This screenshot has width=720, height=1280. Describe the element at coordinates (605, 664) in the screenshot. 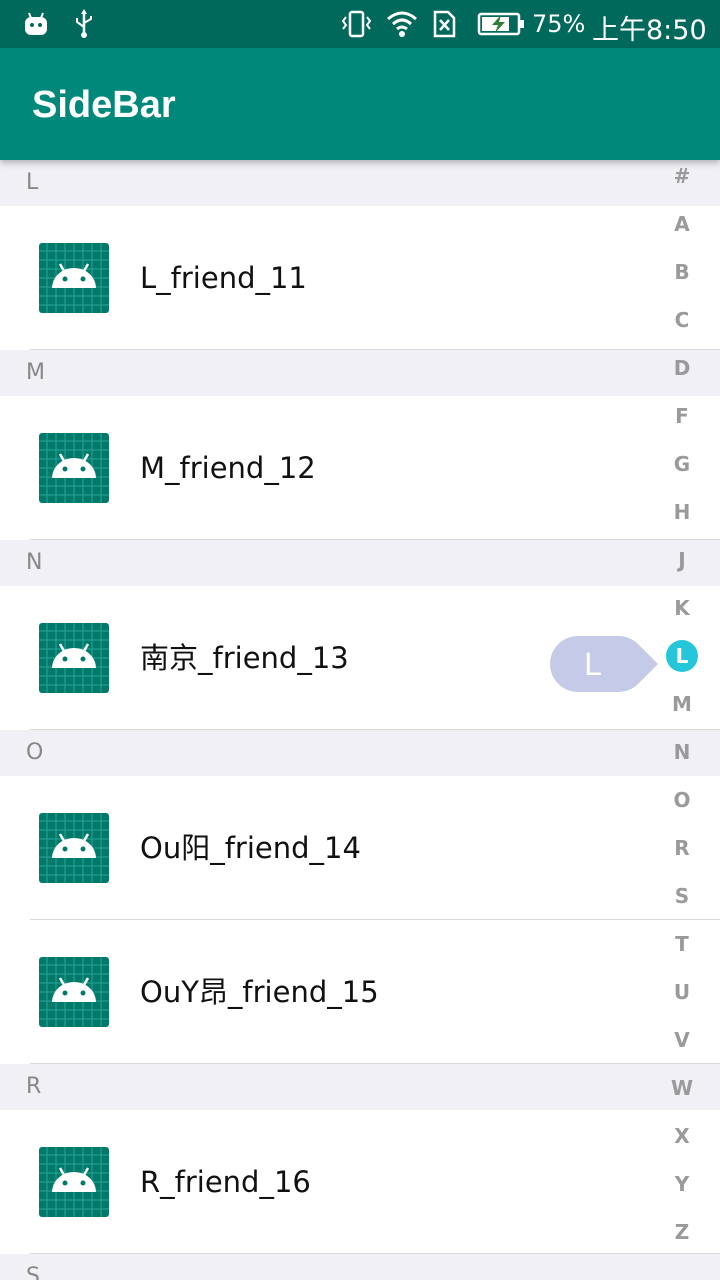

I see `index-indicator-bubble: L` at that location.